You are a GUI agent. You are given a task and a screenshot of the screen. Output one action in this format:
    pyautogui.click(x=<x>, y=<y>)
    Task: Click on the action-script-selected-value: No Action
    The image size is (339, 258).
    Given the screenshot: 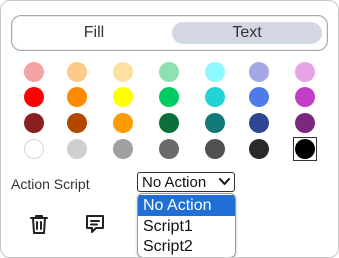 What is the action you would take?
    pyautogui.click(x=174, y=182)
    